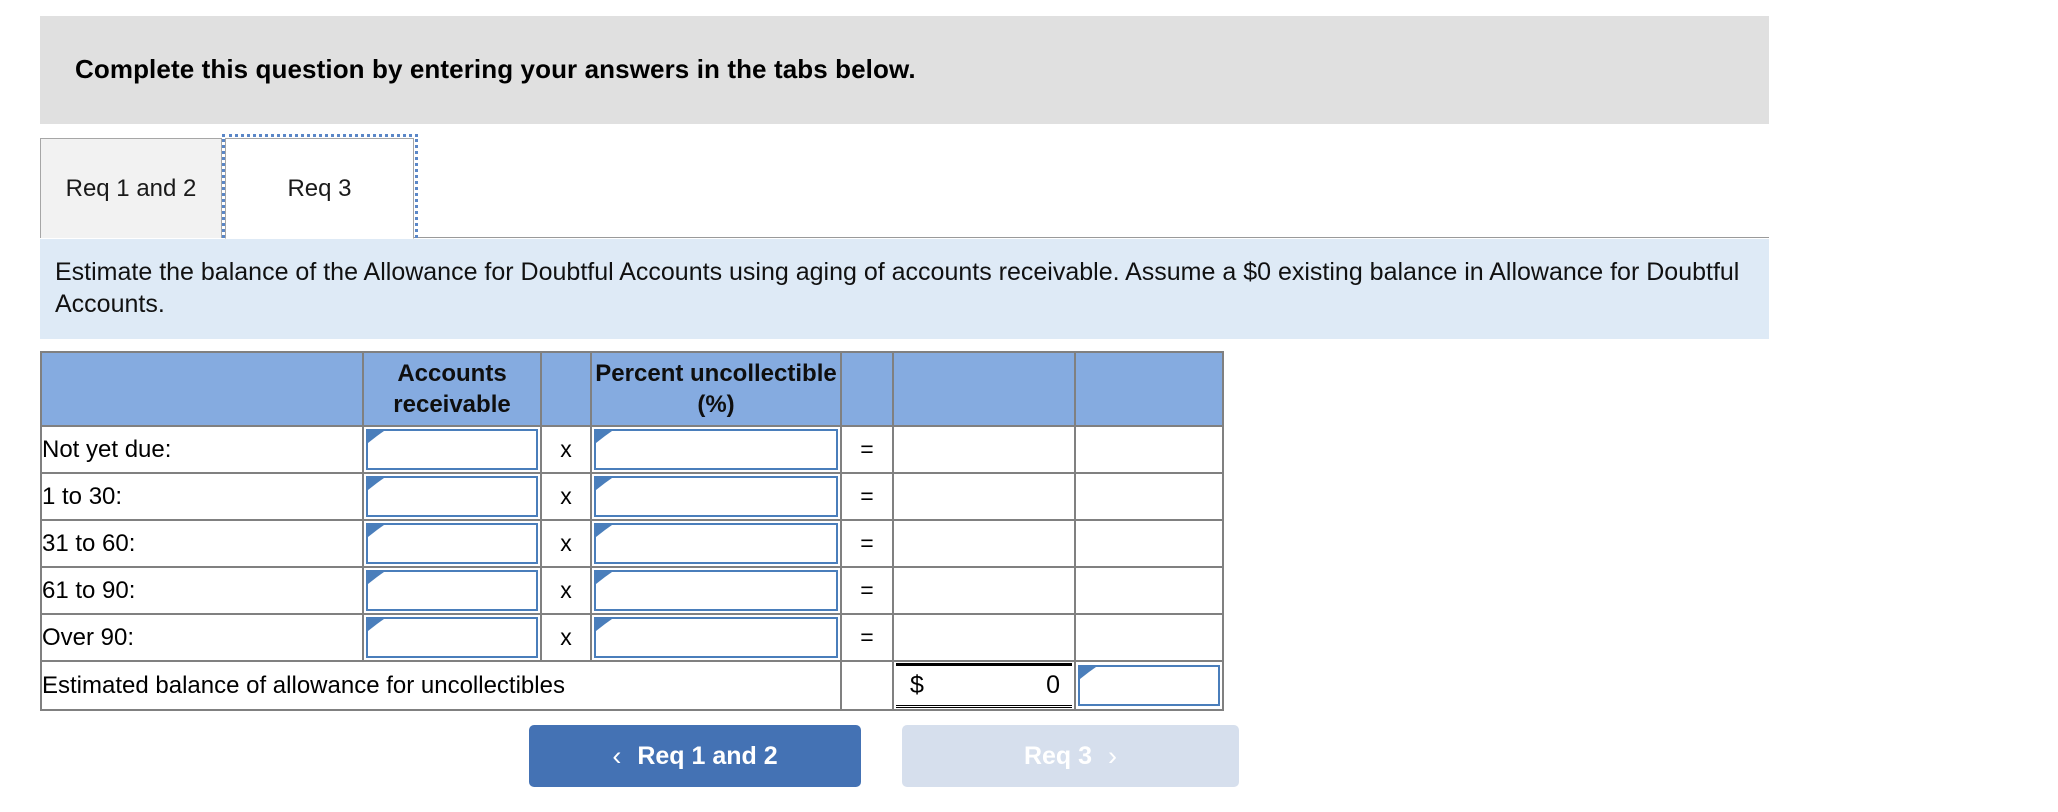  I want to click on table-row: 31 to 60: x =, so click(632, 543).